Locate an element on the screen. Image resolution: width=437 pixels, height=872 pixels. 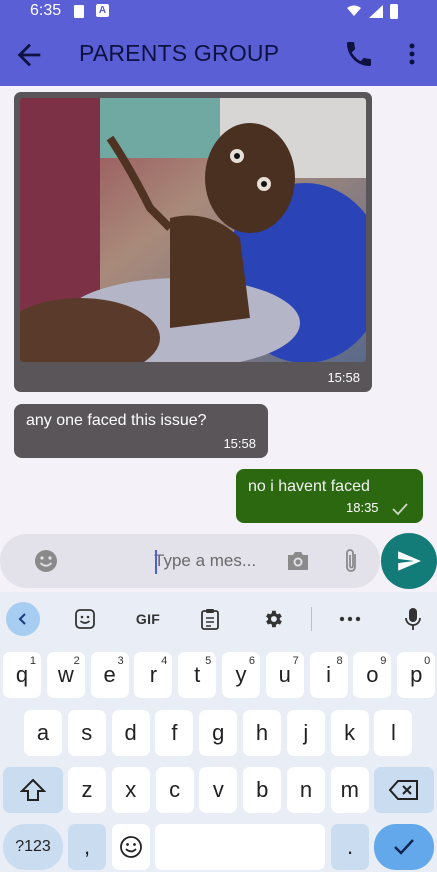
incoming-message-bubble: any one faced this issue? 15:58 is located at coordinates (141, 431).